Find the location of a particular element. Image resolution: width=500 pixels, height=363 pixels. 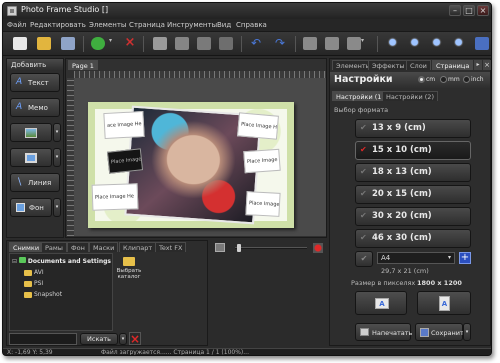

unit-inch-radio is located at coordinates (466, 79).